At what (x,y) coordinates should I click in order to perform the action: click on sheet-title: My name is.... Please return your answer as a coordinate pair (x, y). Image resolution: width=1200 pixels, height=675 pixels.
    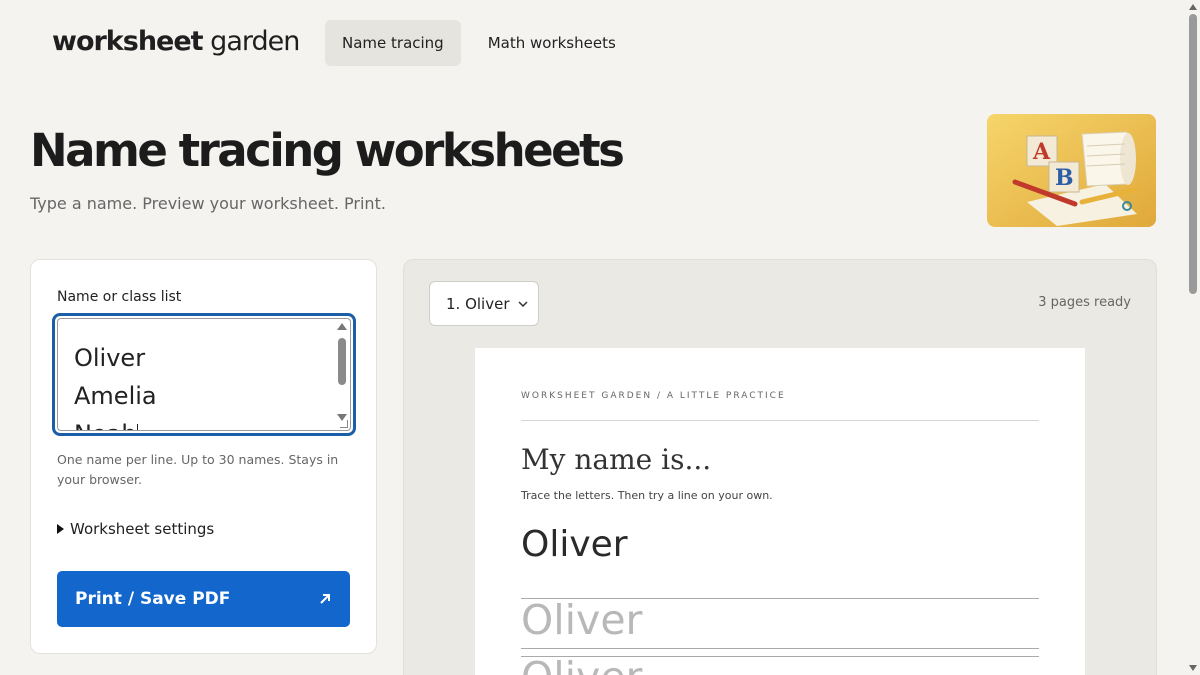
    Looking at the image, I should click on (616, 459).